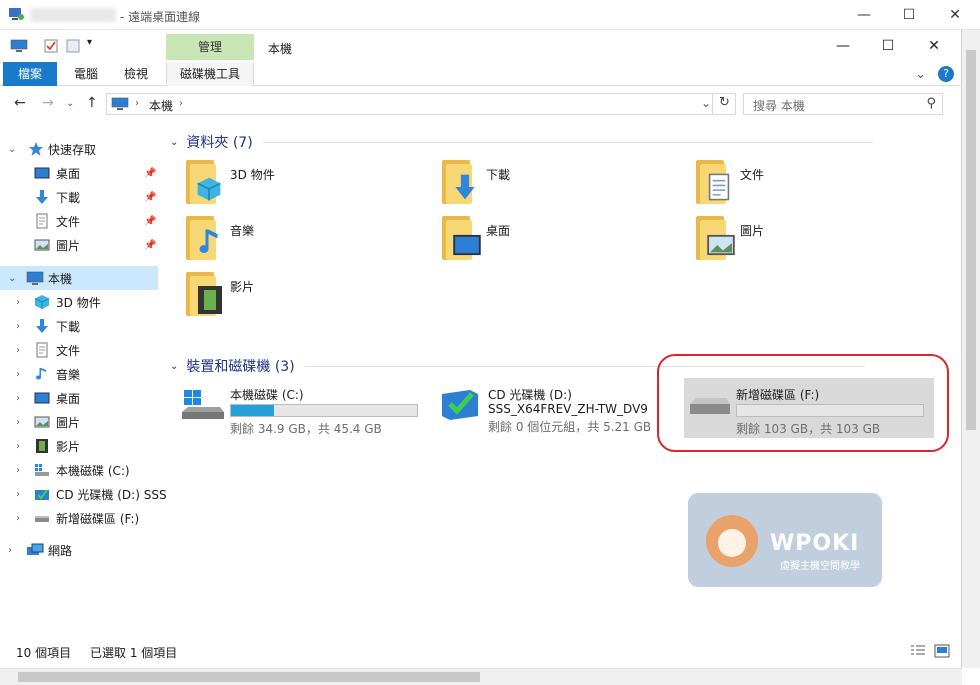 The height and width of the screenshot is (685, 980). What do you see at coordinates (79, 245) in the screenshot?
I see `nav-quick-pictures: 圖片 📌` at bounding box center [79, 245].